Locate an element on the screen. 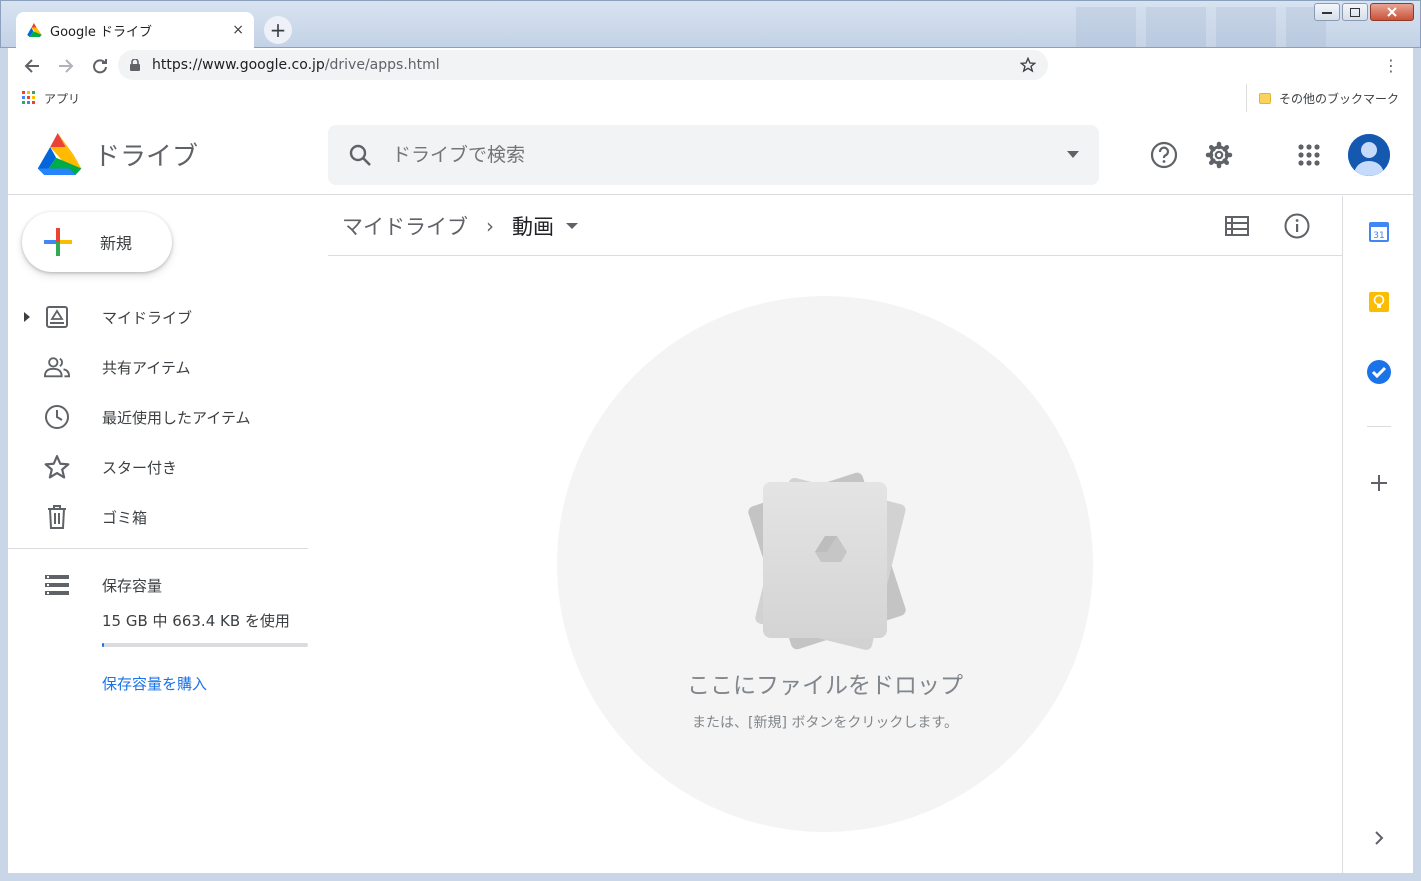 This screenshot has width=1421, height=881. storage-progress-fill is located at coordinates (103, 645).